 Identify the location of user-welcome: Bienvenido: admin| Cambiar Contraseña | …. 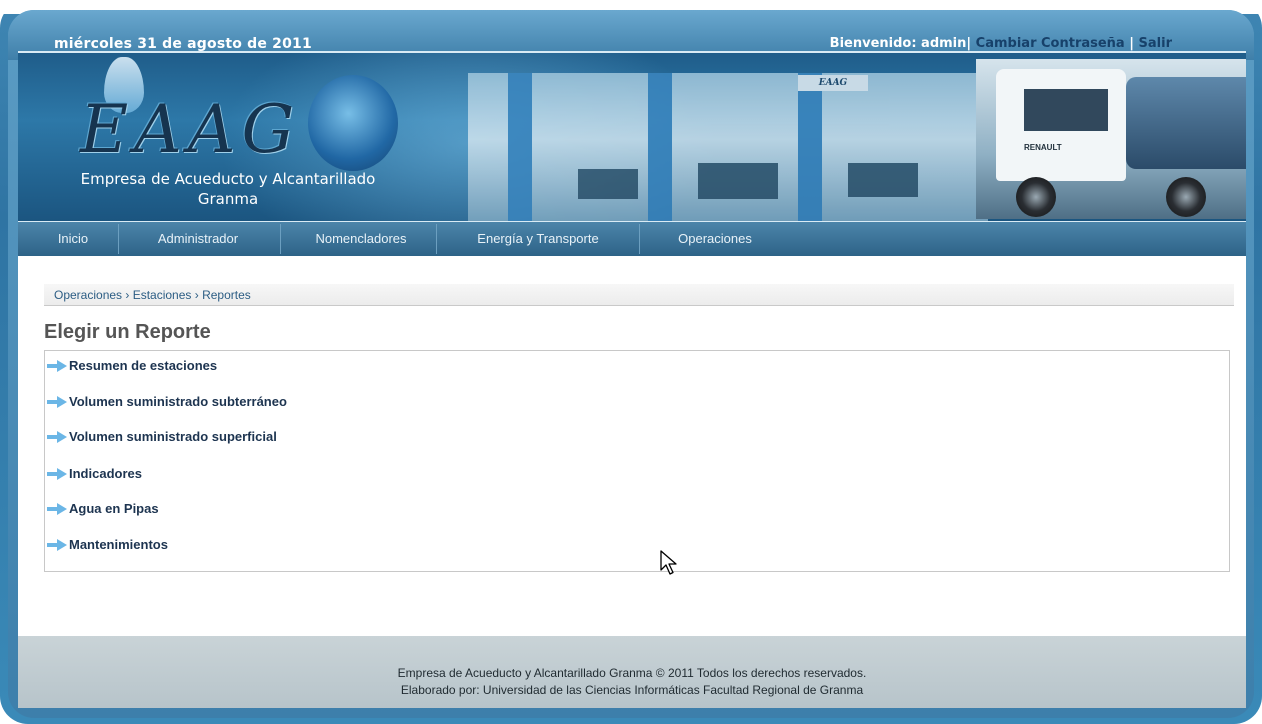
(1001, 43).